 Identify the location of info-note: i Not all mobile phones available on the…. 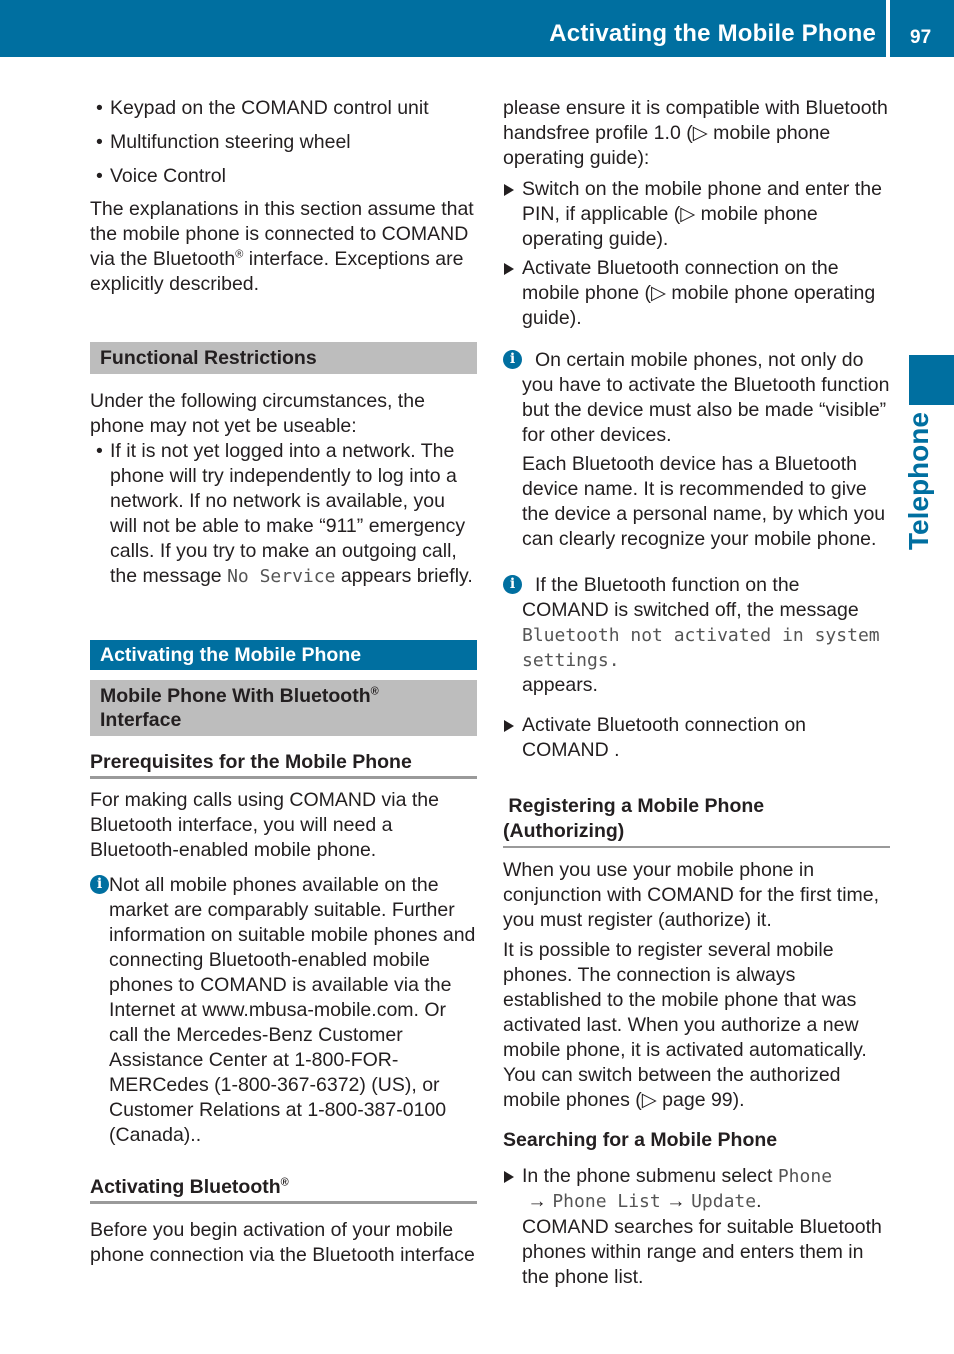
(283, 1010).